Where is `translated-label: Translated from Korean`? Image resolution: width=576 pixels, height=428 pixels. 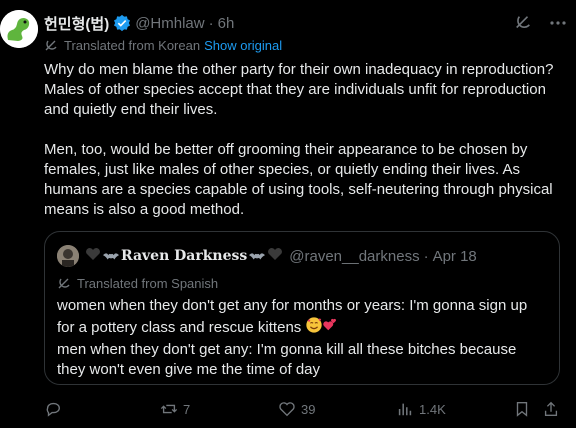 translated-label: Translated from Korean is located at coordinates (132, 45).